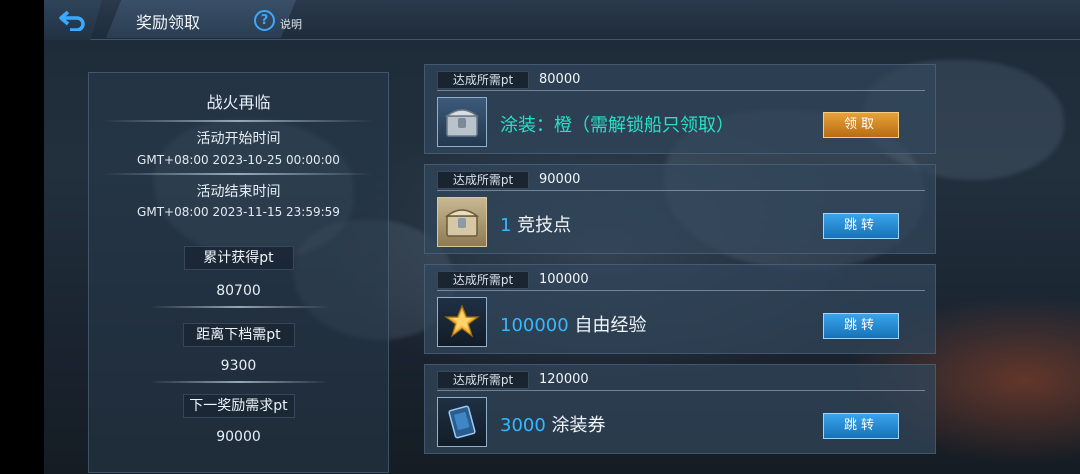 This screenshot has width=1080, height=474. What do you see at coordinates (680, 409) in the screenshot?
I see `reward-card: 达成所需pt 120000 3000 涂装券 跳转` at bounding box center [680, 409].